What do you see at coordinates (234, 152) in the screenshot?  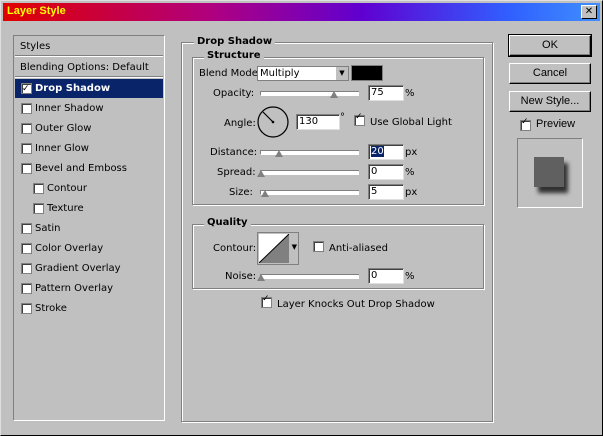 I see `distance-label: Distance:` at bounding box center [234, 152].